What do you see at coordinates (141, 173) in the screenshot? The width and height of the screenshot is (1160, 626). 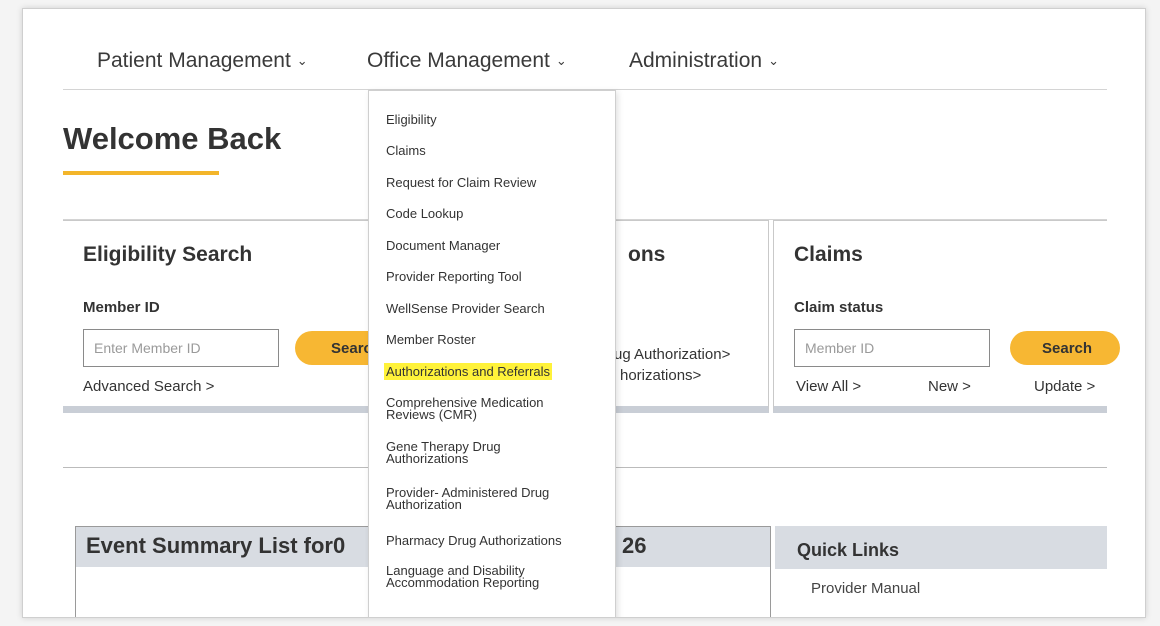 I see `title-underline` at bounding box center [141, 173].